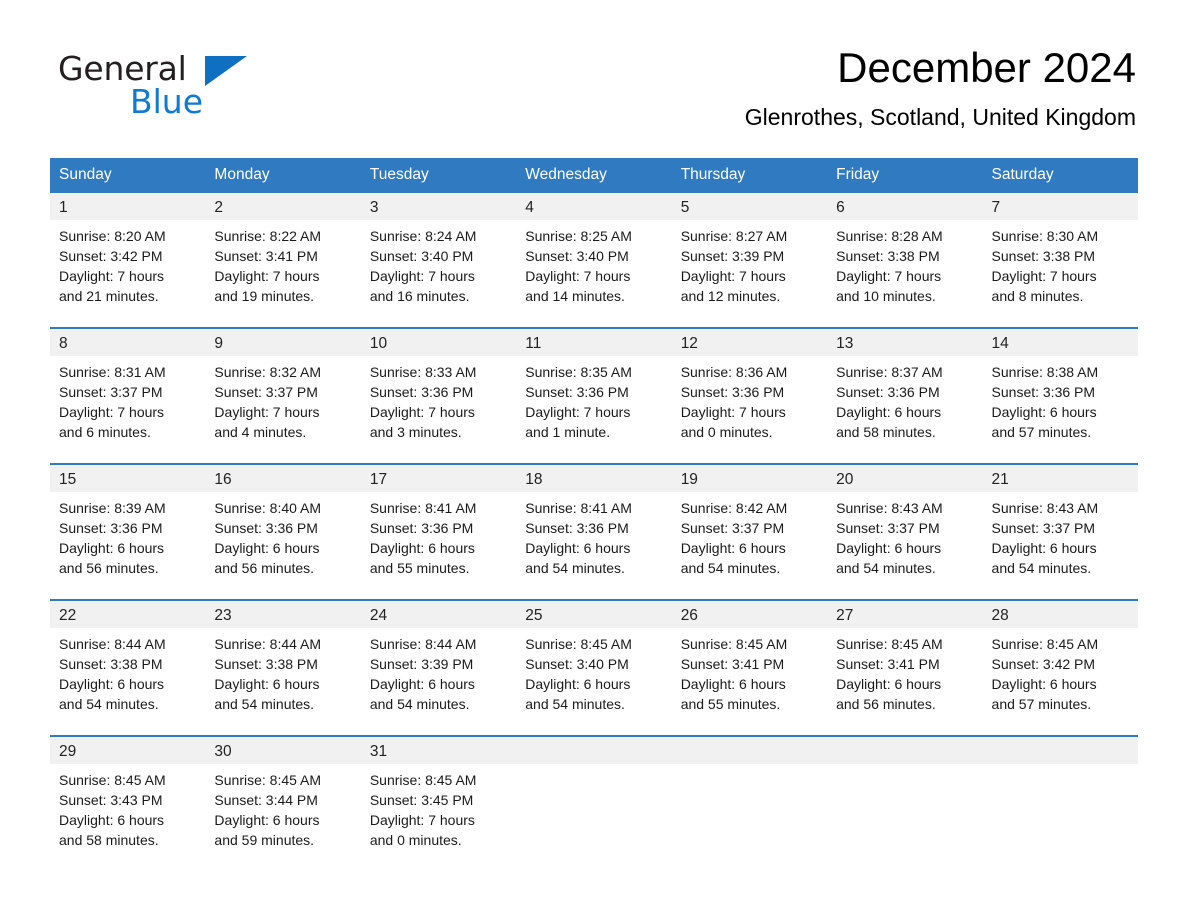 This screenshot has width=1188, height=918. Describe the element at coordinates (593, 206) in the screenshot. I see `day-number: 4` at that location.